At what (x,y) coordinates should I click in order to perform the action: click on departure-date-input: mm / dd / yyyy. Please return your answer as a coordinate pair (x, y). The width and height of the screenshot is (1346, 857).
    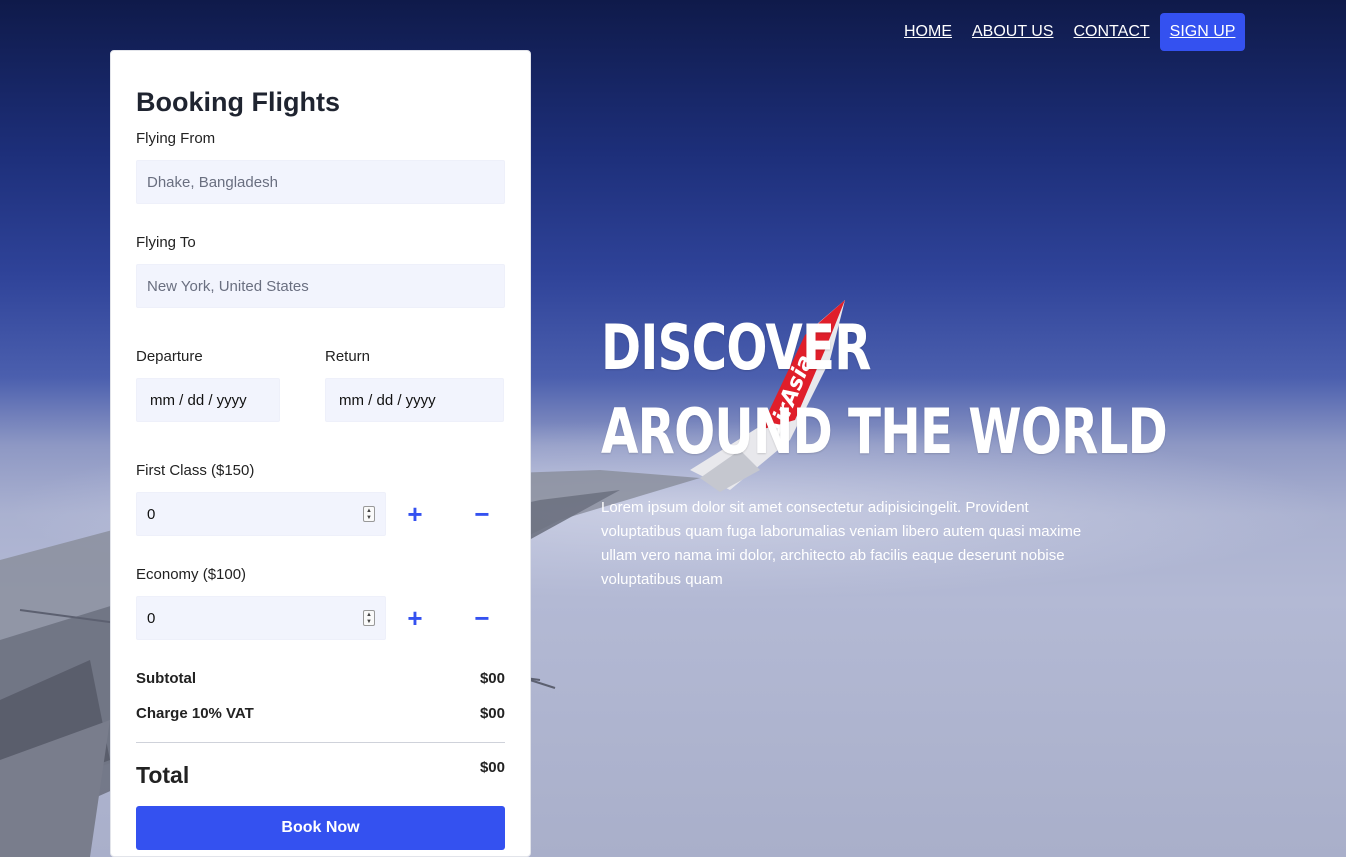
    Looking at the image, I should click on (208, 400).